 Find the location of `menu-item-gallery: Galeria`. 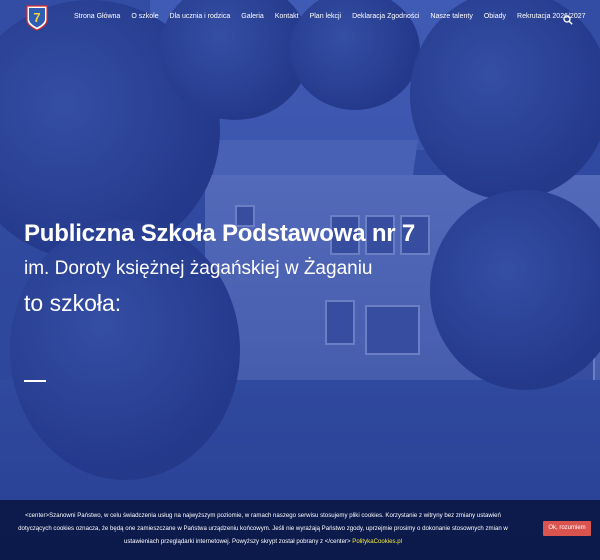

menu-item-gallery: Galeria is located at coordinates (252, 16).